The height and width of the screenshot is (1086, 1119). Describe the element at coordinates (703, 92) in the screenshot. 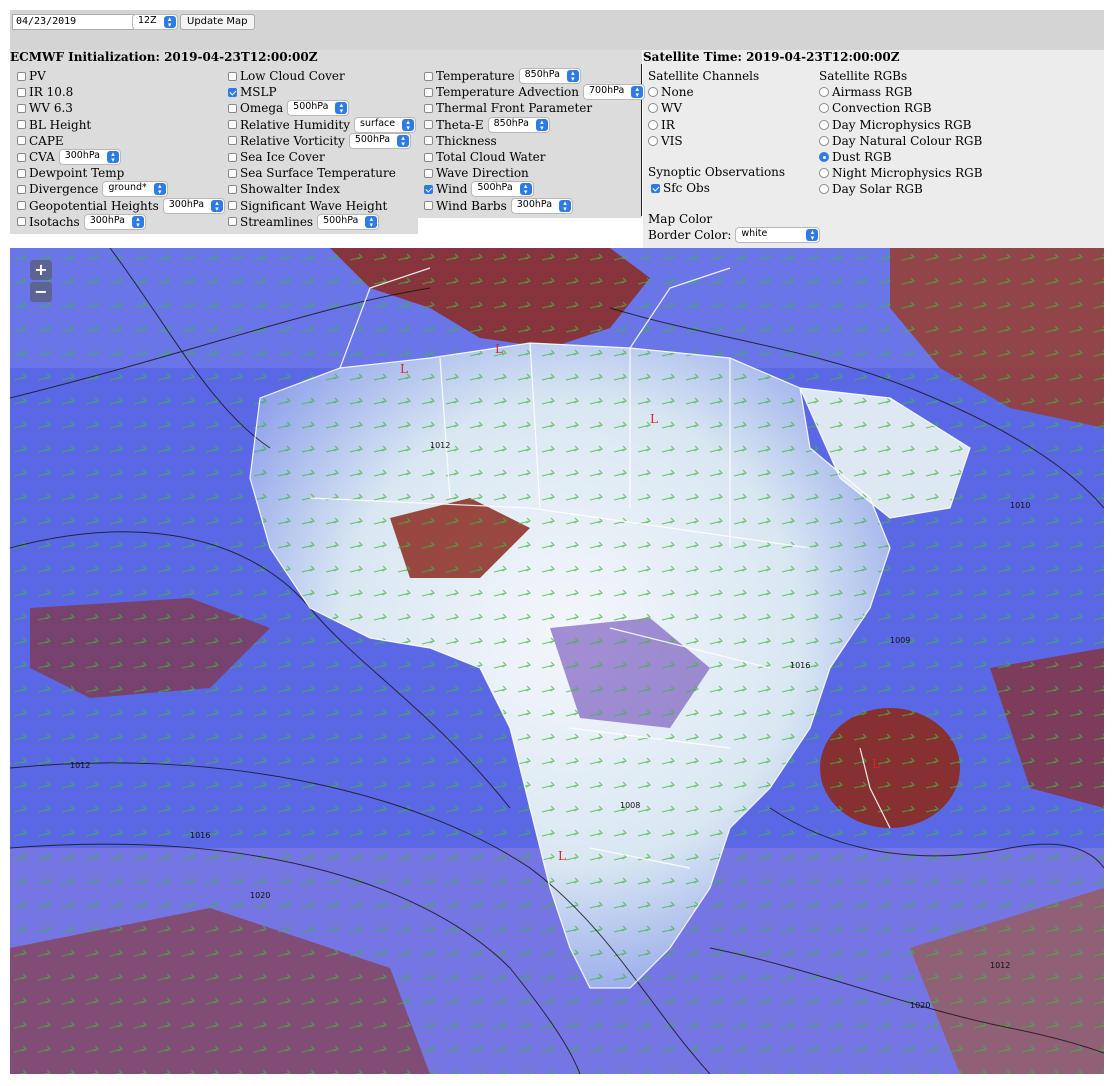

I see `satellite-channel-option: None` at that location.